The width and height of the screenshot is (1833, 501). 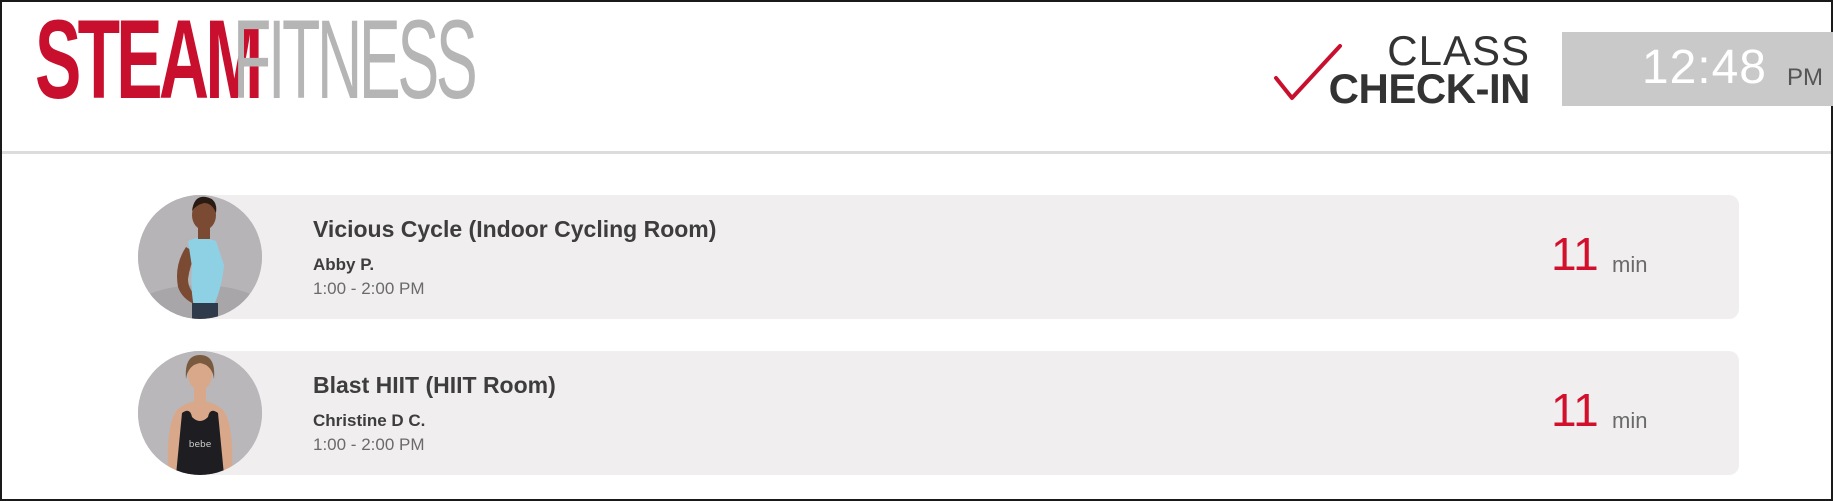 I want to click on class-checkin-title: CLASS CHECK-IN, so click(x=1401, y=71).